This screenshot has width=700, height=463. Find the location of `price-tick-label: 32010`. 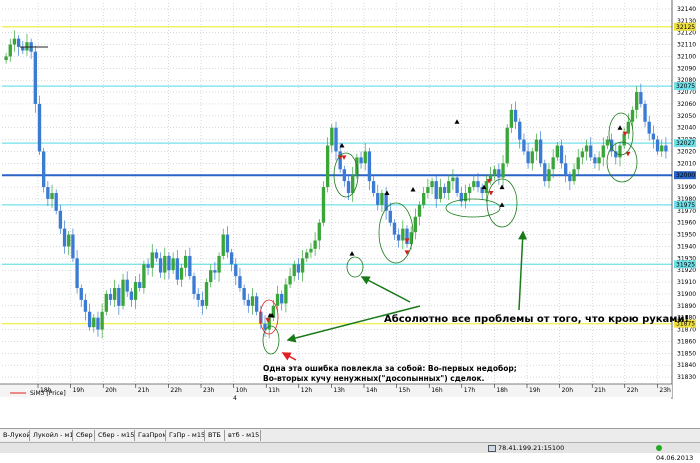

price-tick-label: 32010 is located at coordinates (686, 163).